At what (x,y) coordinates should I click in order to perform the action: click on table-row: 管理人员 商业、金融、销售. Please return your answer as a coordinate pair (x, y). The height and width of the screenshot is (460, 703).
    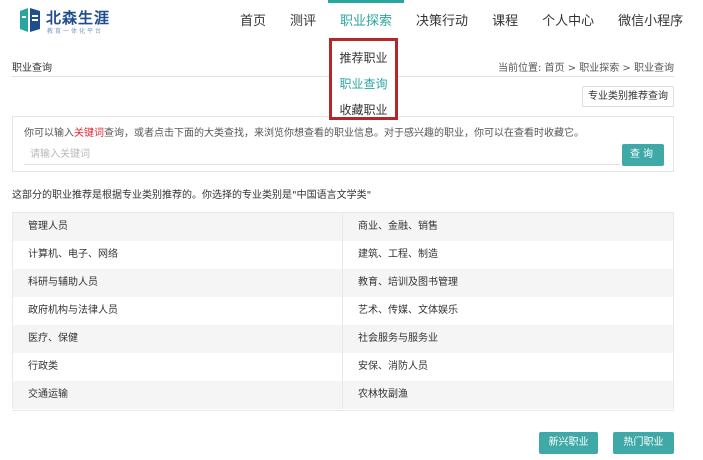
    Looking at the image, I should click on (343, 227).